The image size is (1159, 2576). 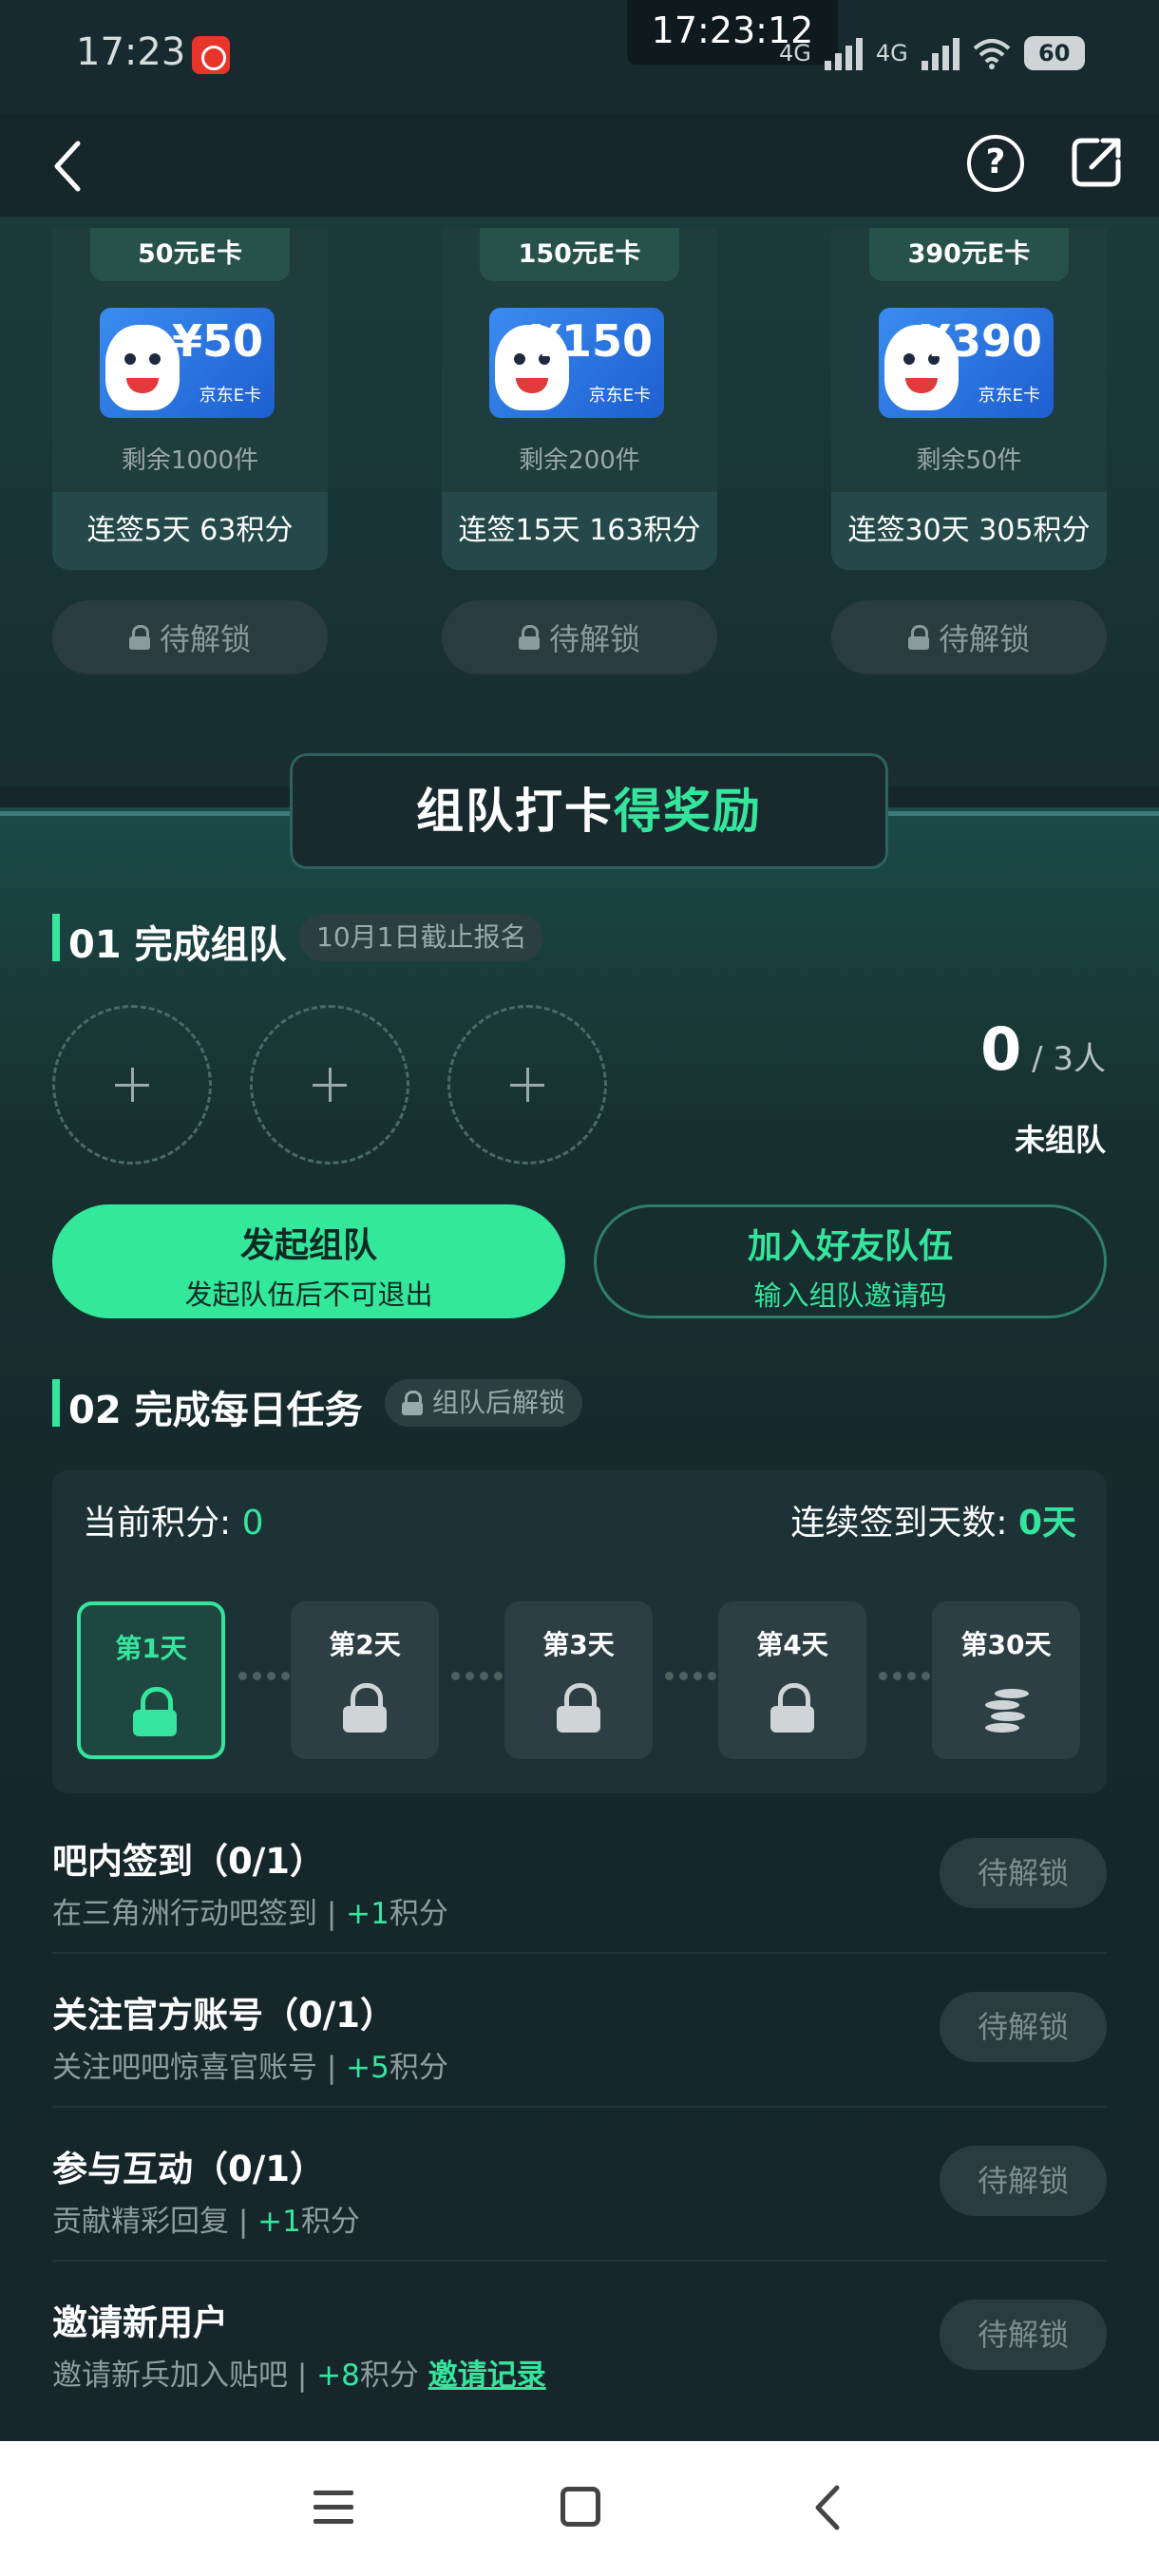 I want to click on streak-panel: 当前积分: 0 连续签到天数: 0天 第1天 第2天 第3天 第4天 第30天, so click(x=579, y=1631).